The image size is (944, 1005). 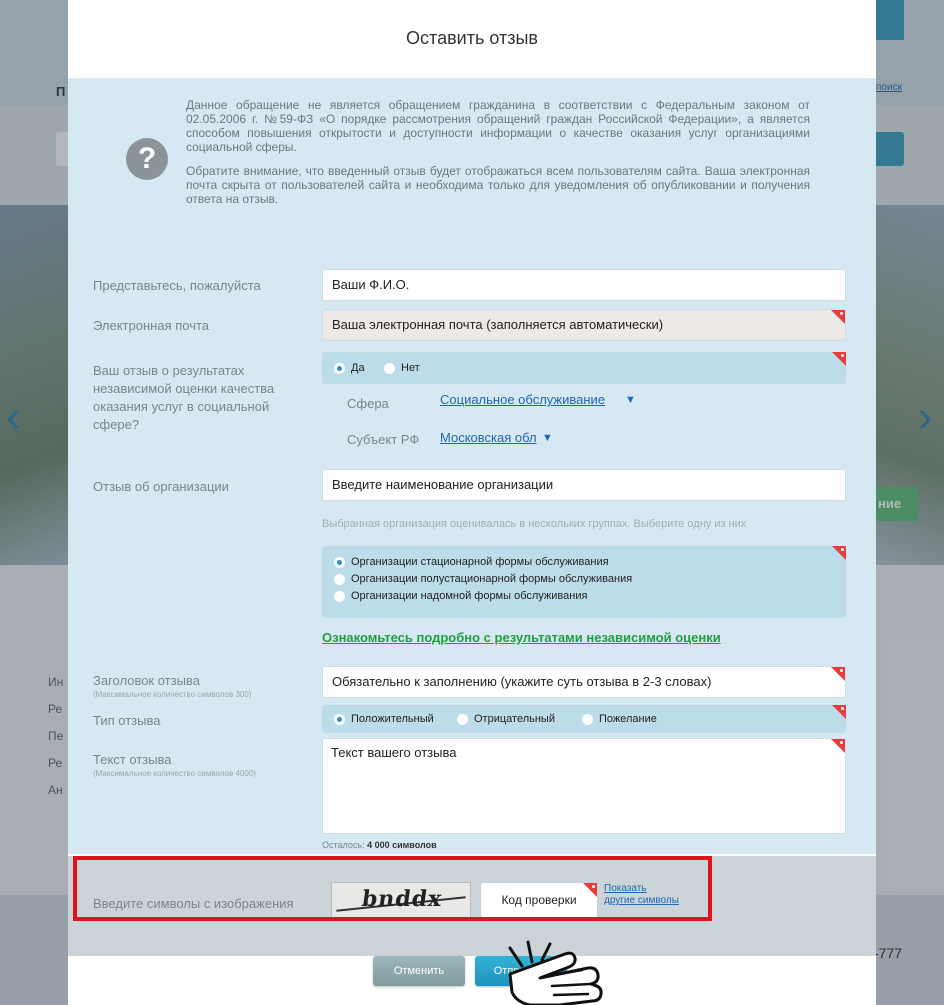 What do you see at coordinates (584, 368) in the screenshot?
I see `yes-no-panel: Да Нет` at bounding box center [584, 368].